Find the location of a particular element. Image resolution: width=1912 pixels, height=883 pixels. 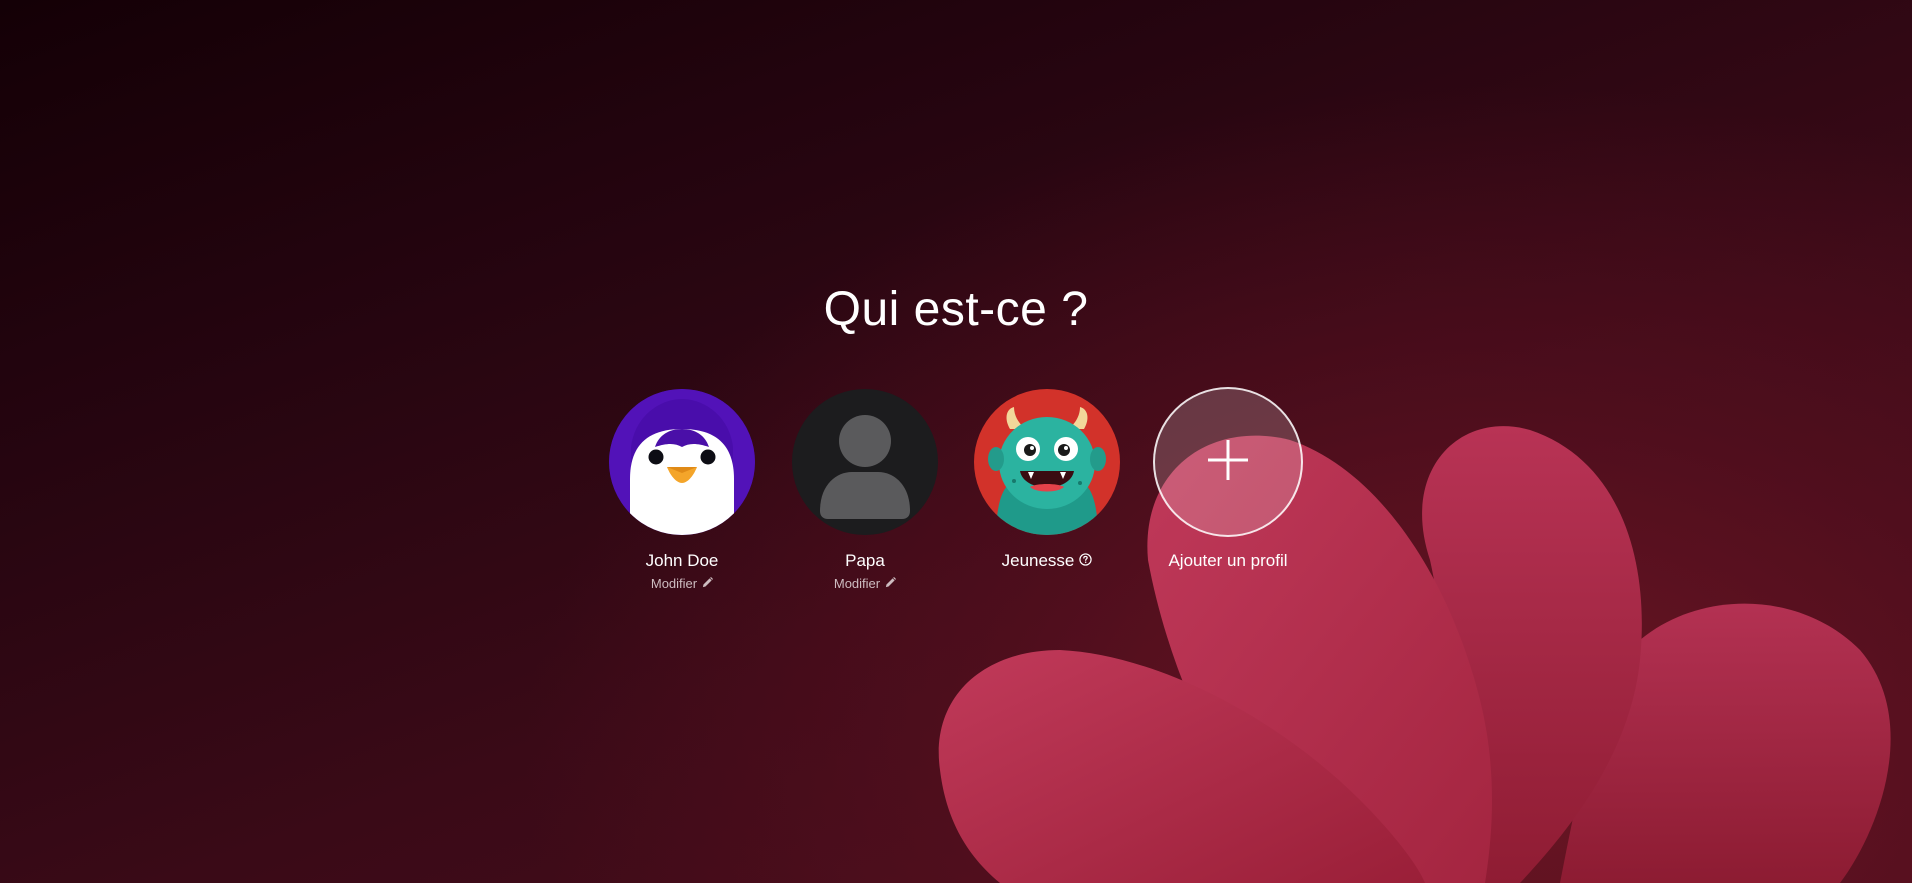

add-profile-circle is located at coordinates (1228, 462).